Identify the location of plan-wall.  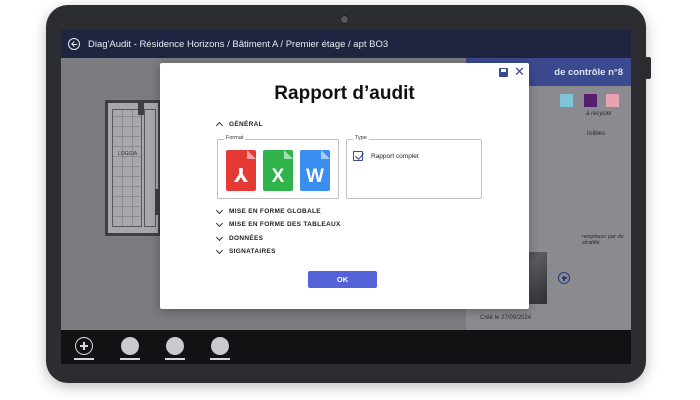
(141, 109).